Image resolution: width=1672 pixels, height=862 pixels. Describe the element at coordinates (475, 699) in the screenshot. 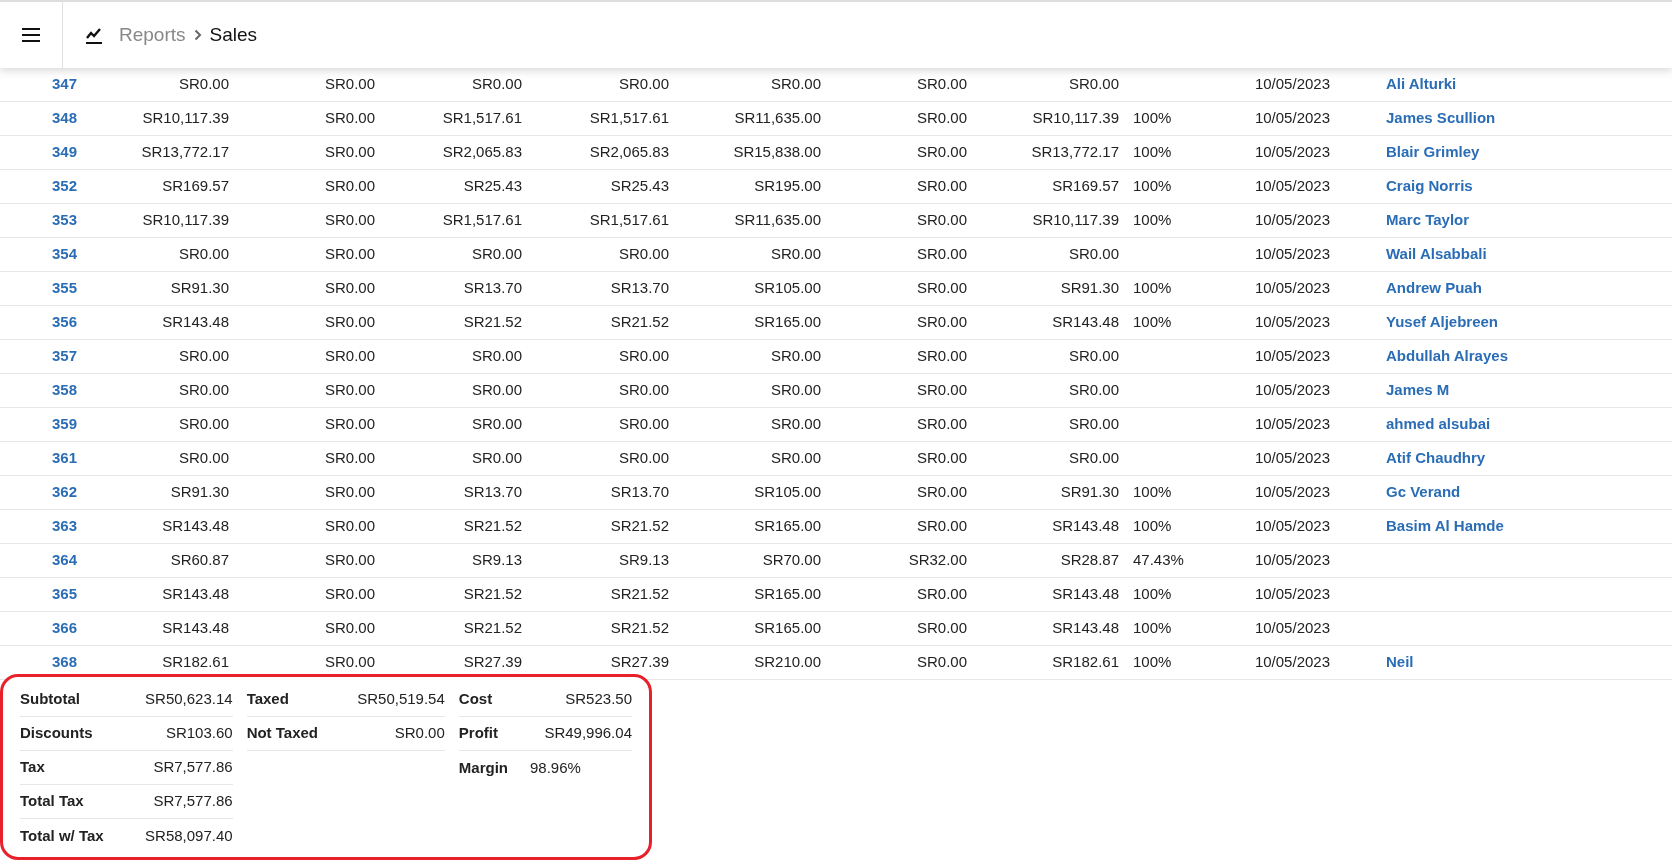

I see `summary-label: Cost` at that location.